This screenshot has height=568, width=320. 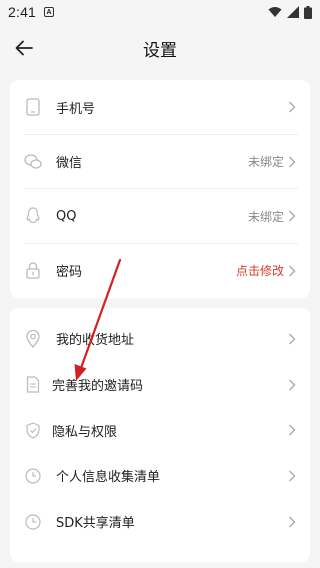 I want to click on back-arrow-icon, so click(x=24, y=48).